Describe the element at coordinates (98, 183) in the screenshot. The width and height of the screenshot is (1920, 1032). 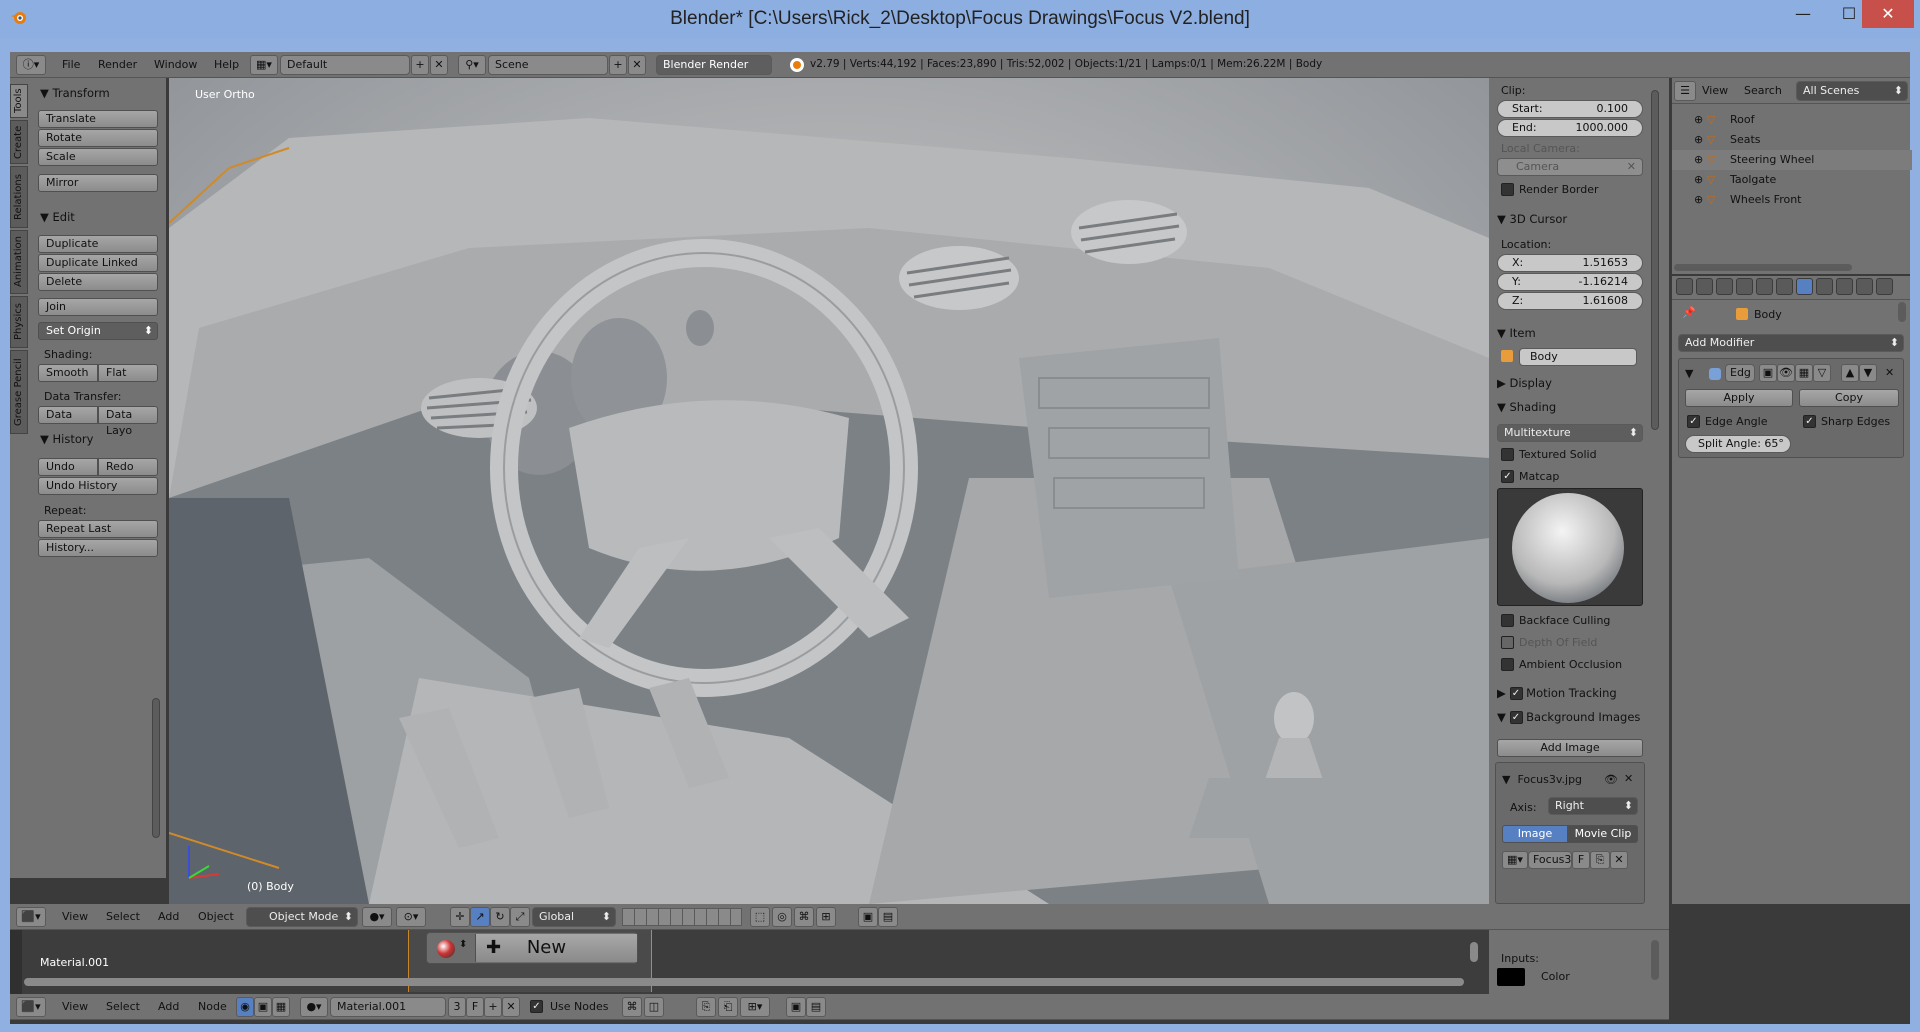
I see `mirror-button: Mirror` at that location.